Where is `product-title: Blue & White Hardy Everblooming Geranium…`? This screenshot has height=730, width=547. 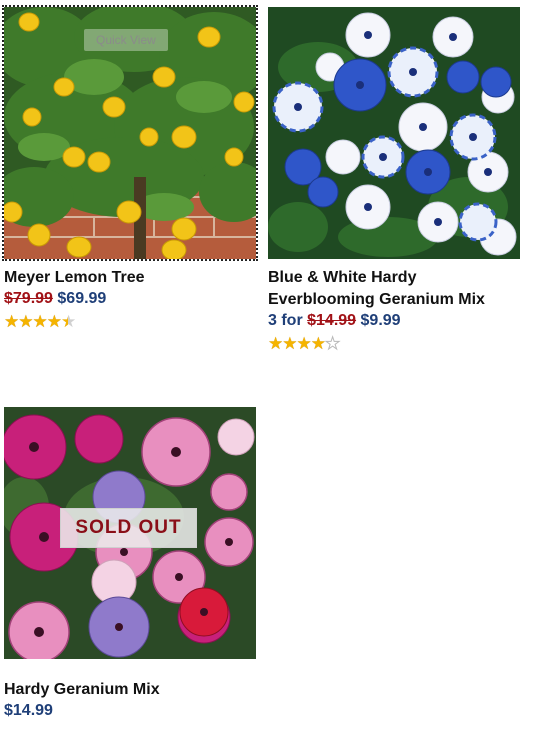 product-title: Blue & White Hardy Everblooming Geranium… is located at coordinates (394, 289).